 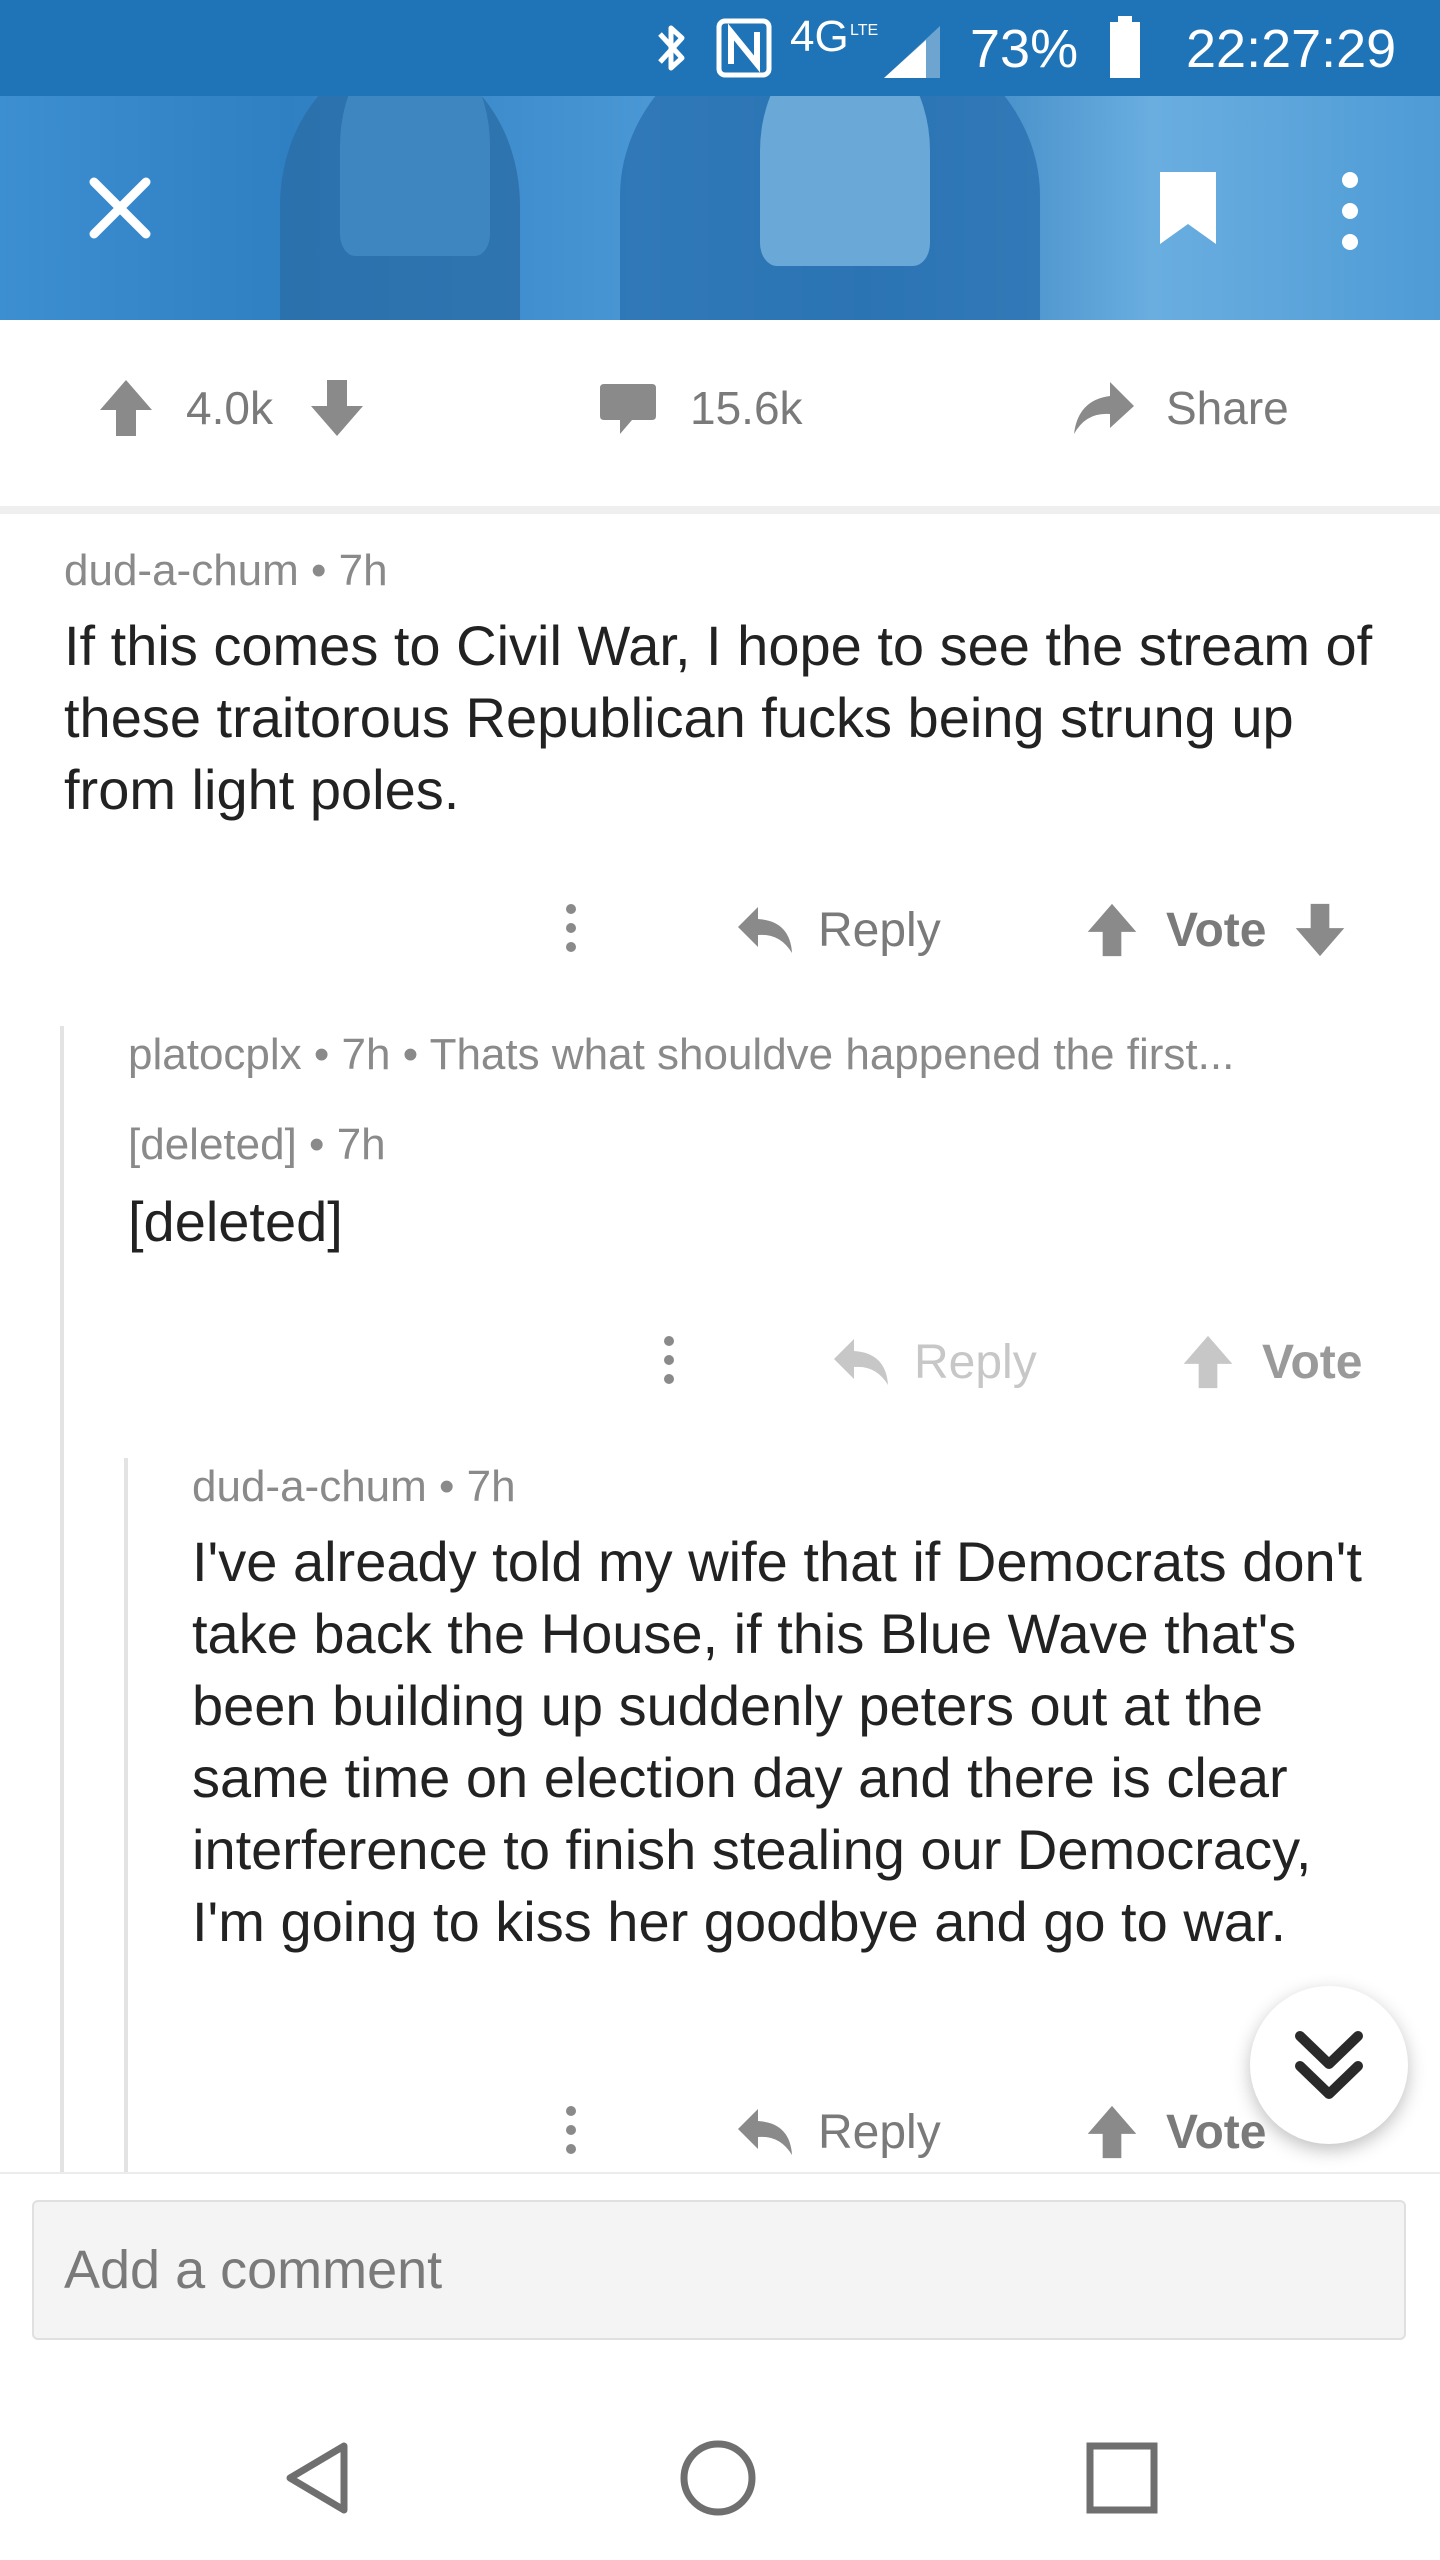 I want to click on recents-icon, so click(x=1122, y=2478).